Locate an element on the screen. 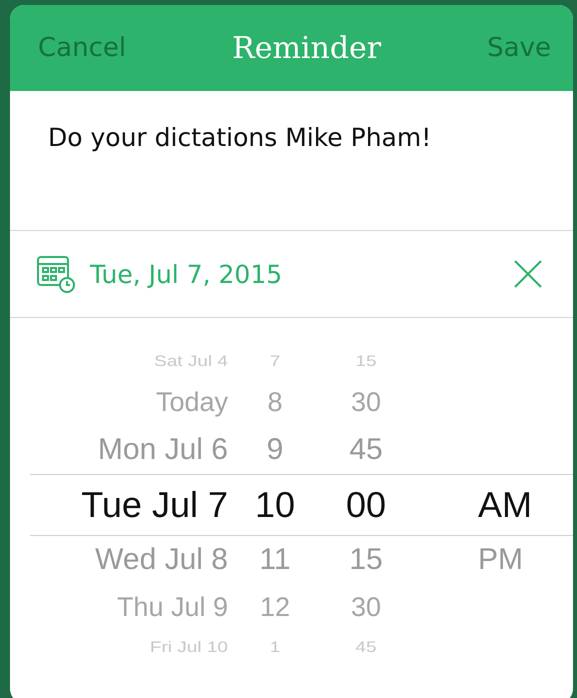 The image size is (577, 698). close-icon is located at coordinates (528, 274).